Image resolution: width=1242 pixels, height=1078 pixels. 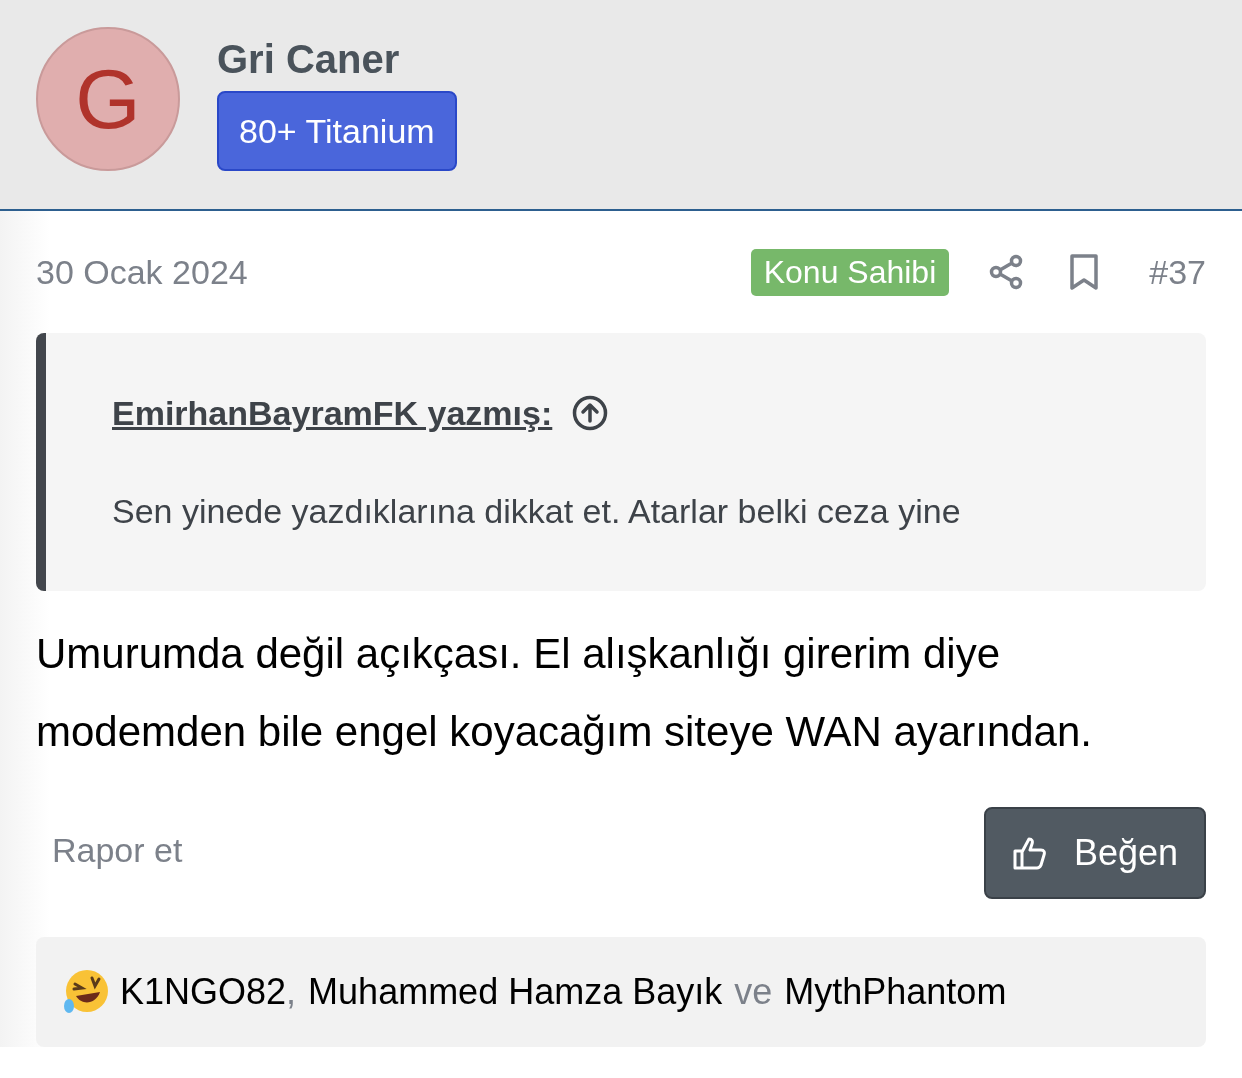 I want to click on post-number-link: #37, so click(x=1177, y=272).